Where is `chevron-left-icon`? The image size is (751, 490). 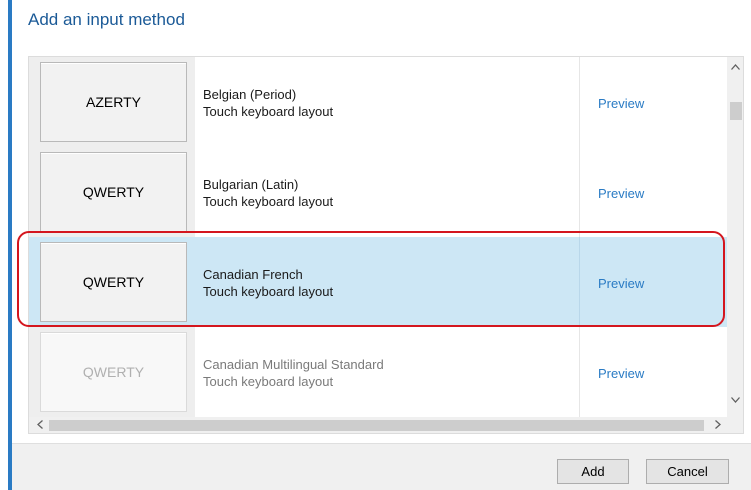
chevron-left-icon is located at coordinates (39, 425).